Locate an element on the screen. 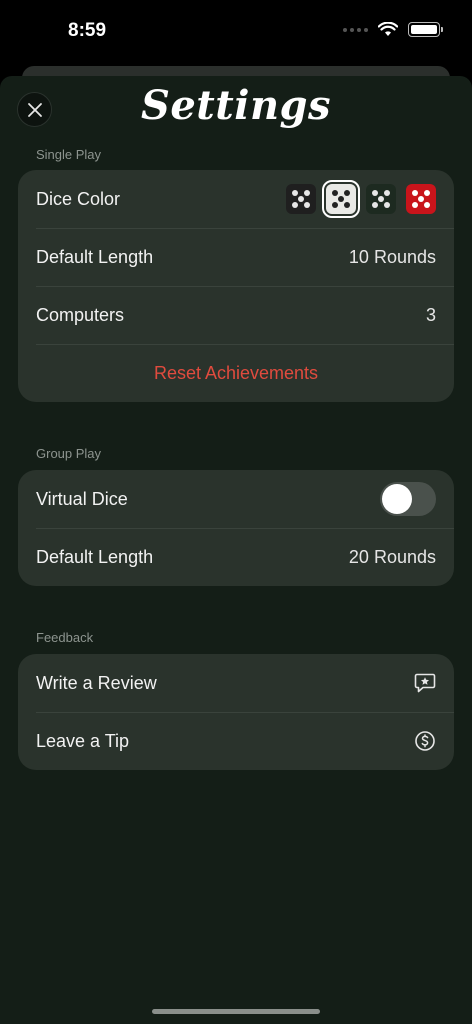  computers-row: Computers 3 is located at coordinates (236, 315).